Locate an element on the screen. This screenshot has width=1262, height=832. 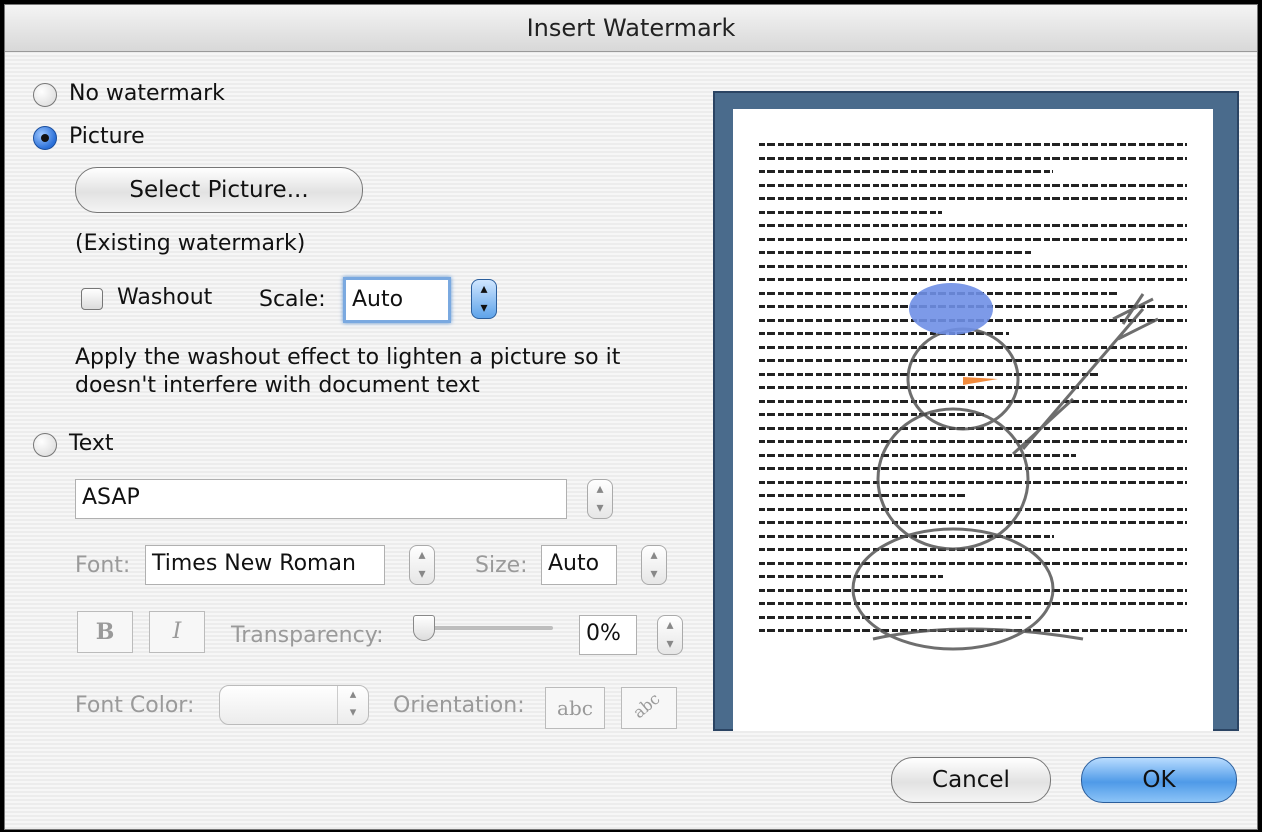
existing-watermark-text: (Existing watermark) is located at coordinates (190, 243).